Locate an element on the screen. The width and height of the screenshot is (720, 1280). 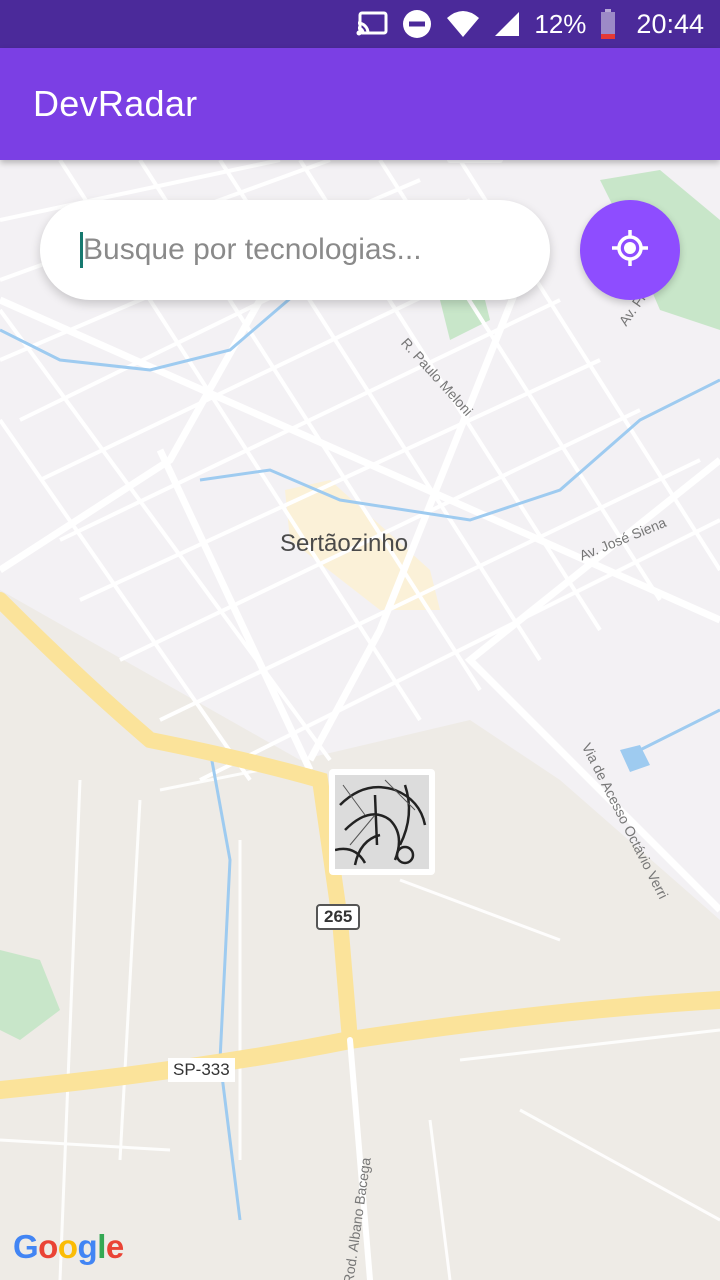
search-input is located at coordinates (302, 250).